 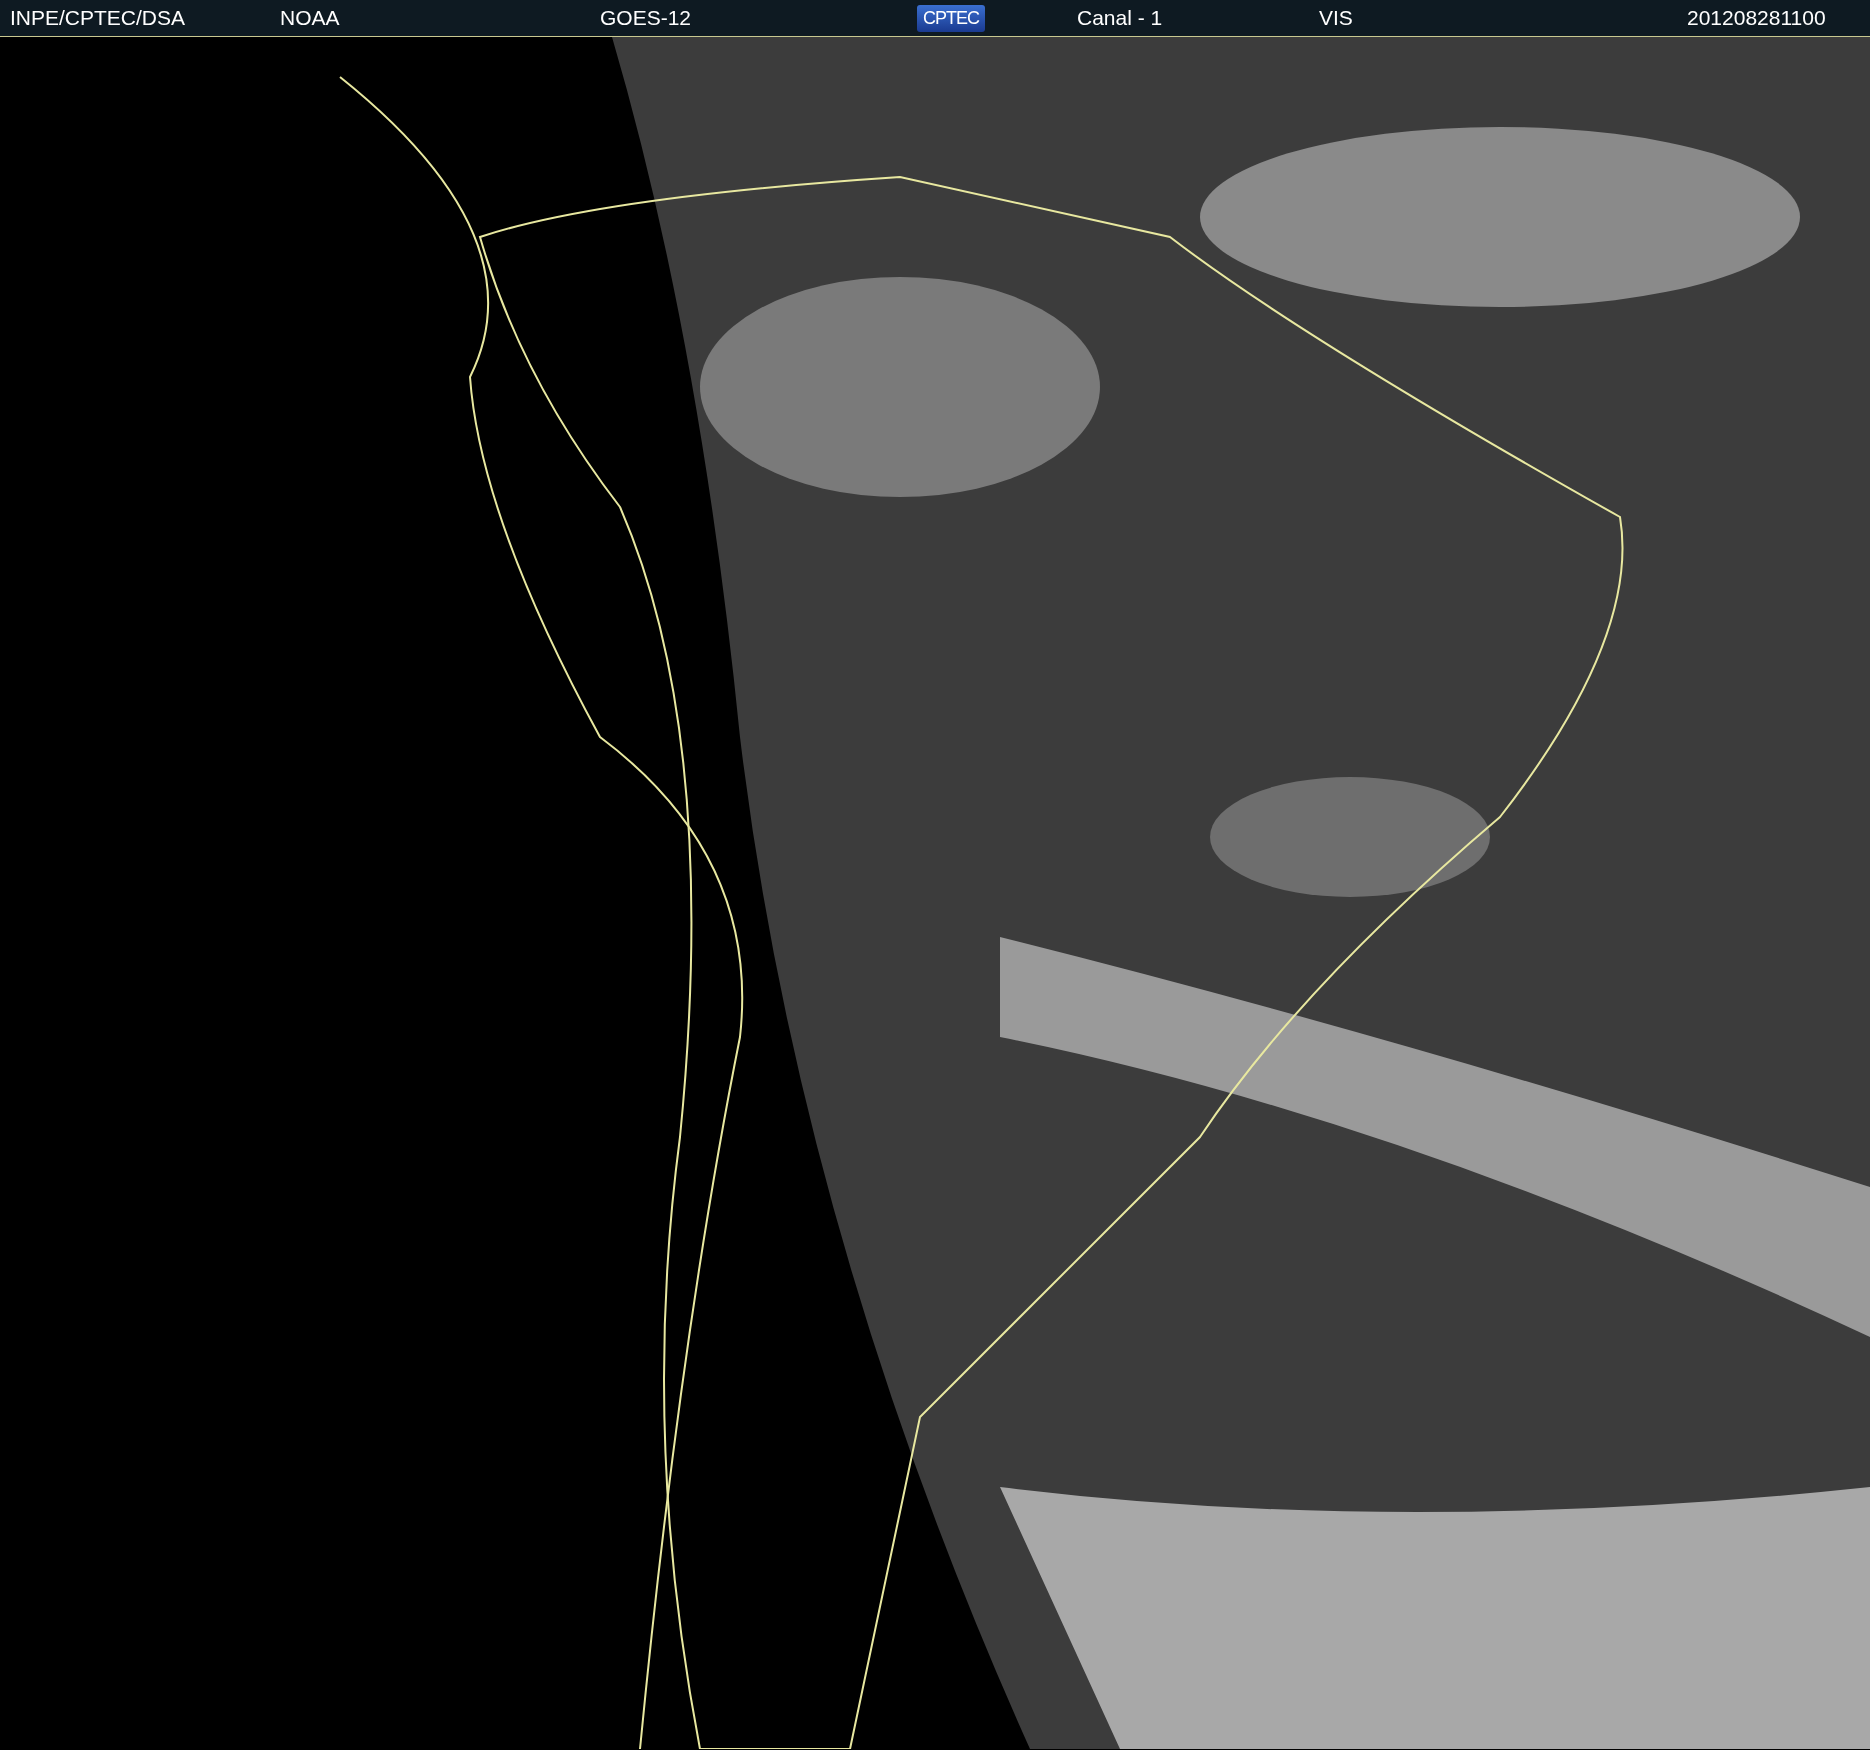 I want to click on source-label: NOAA, so click(x=310, y=18).